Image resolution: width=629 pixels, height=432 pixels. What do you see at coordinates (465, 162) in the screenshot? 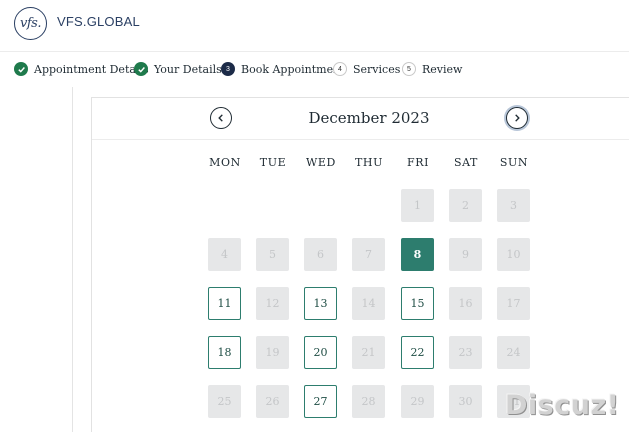
I see `weekday-sat: SAT` at bounding box center [465, 162].